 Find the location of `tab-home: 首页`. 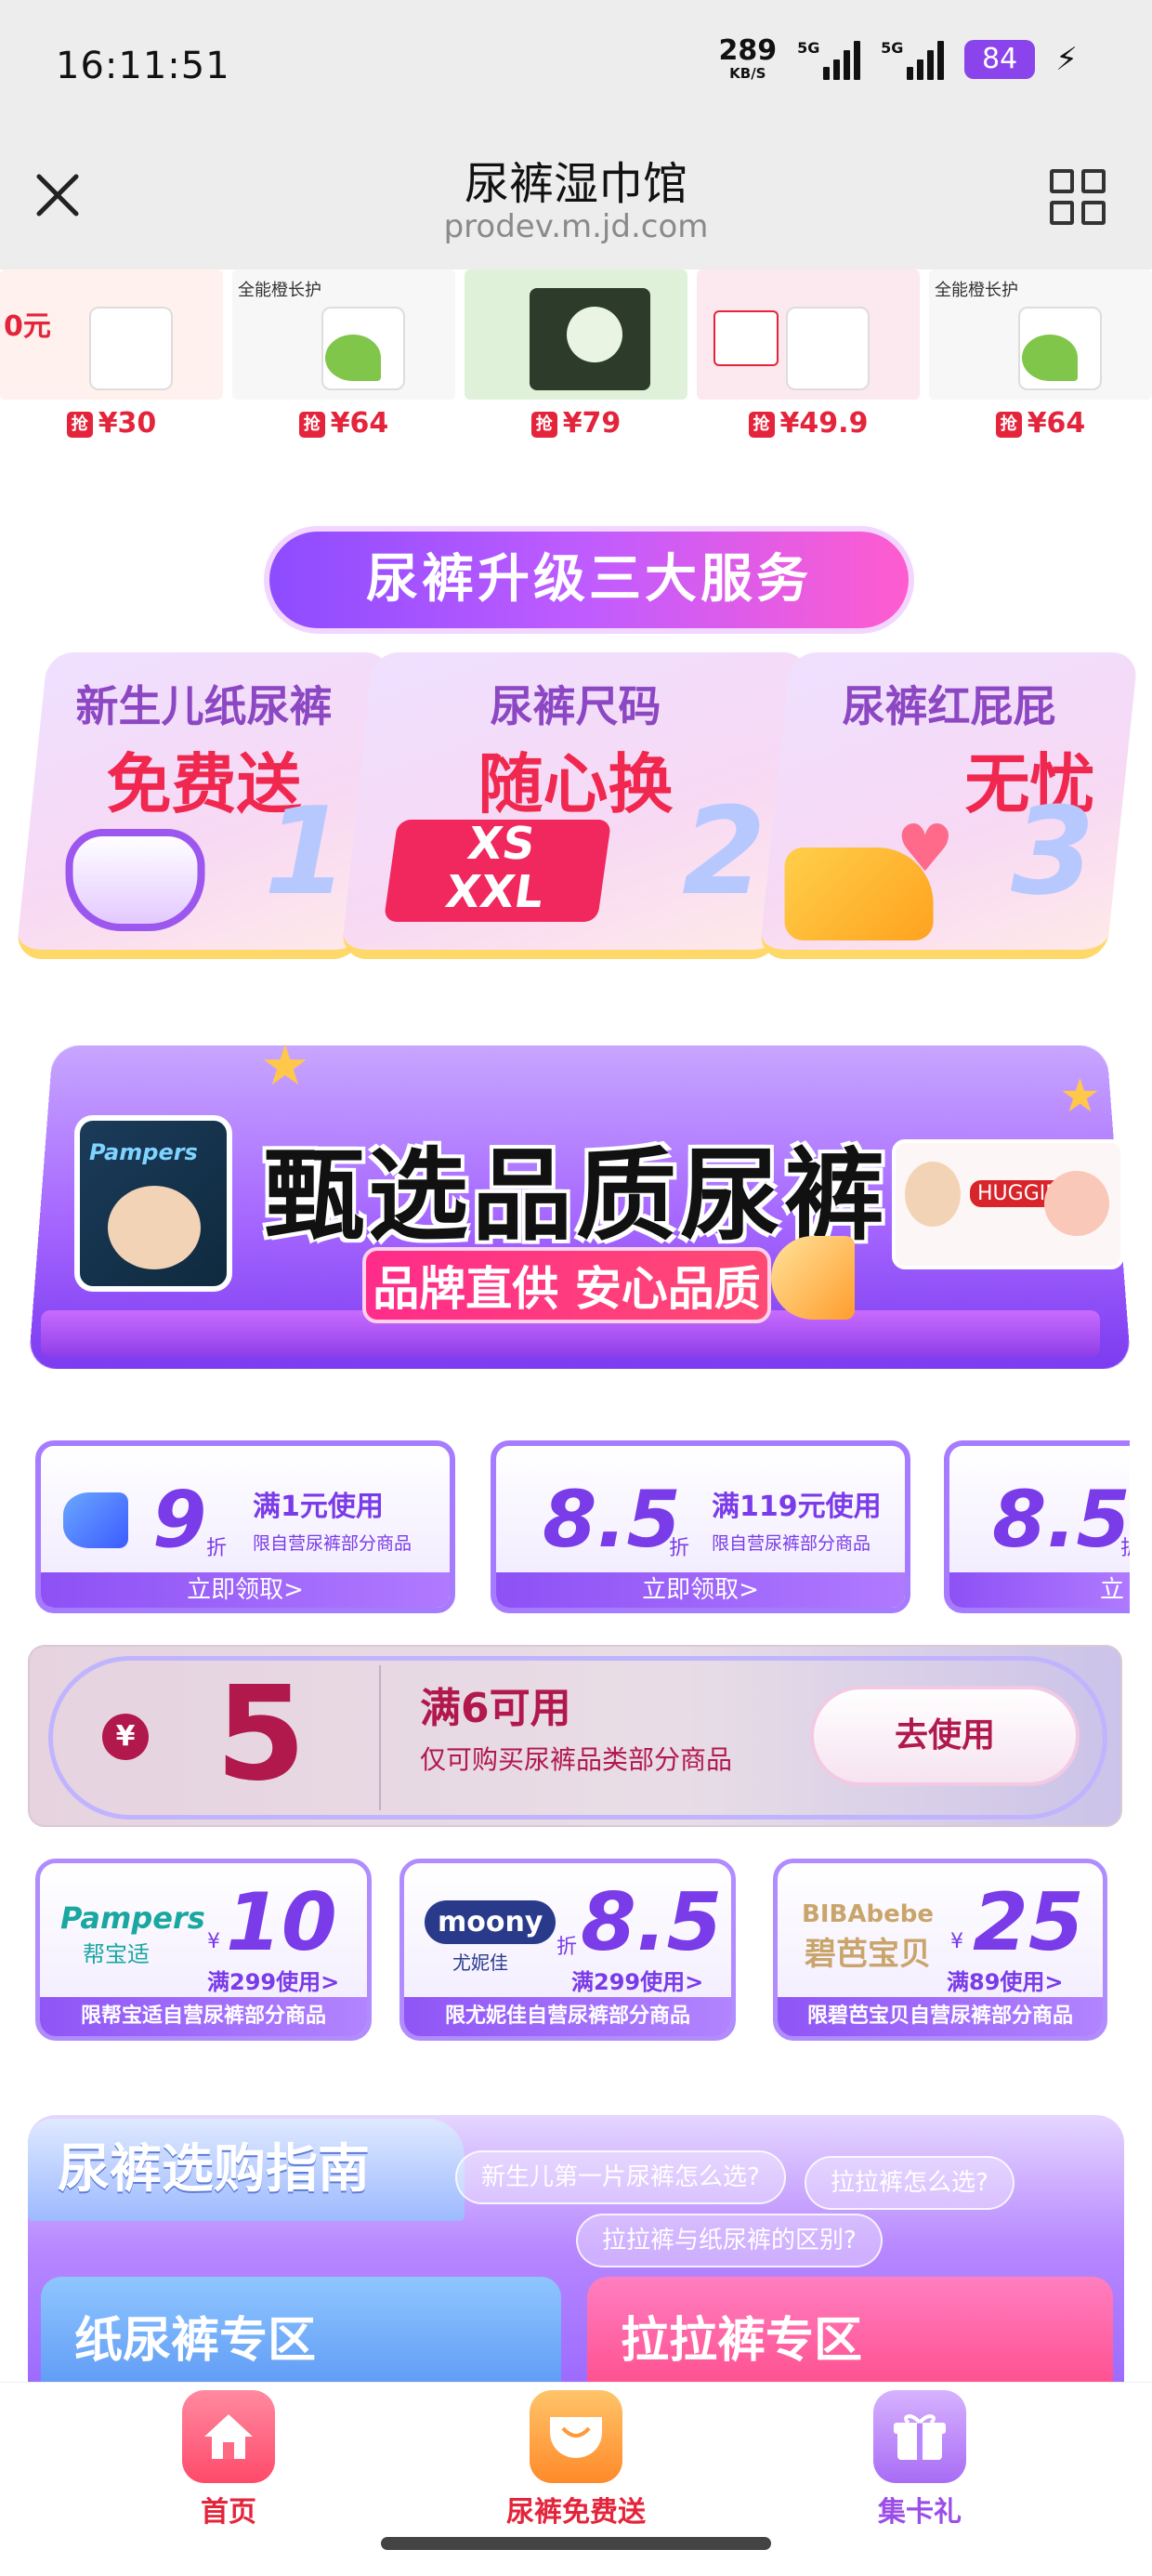

tab-home: 首页 is located at coordinates (228, 2460).